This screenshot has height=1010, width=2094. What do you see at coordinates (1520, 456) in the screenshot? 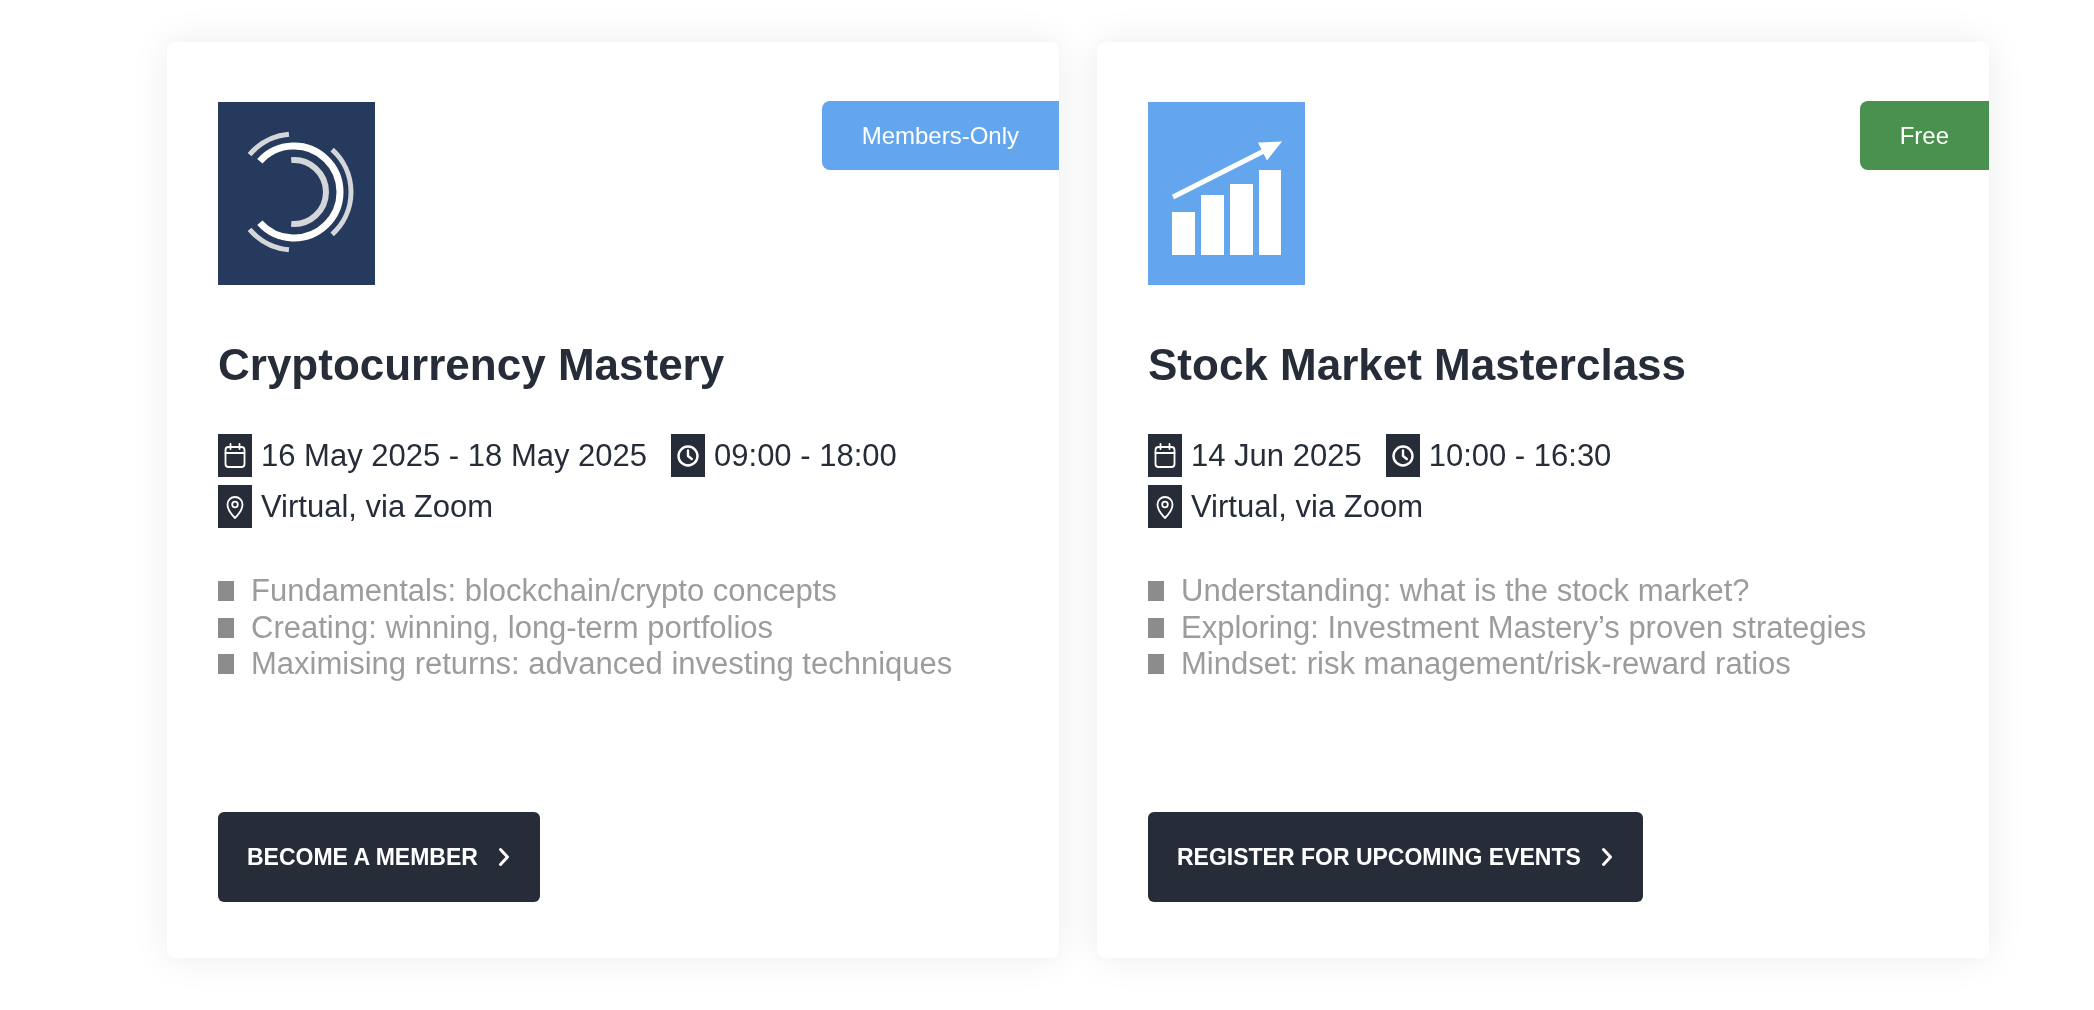
I see `event-time: 10:00 - 16:30` at bounding box center [1520, 456].